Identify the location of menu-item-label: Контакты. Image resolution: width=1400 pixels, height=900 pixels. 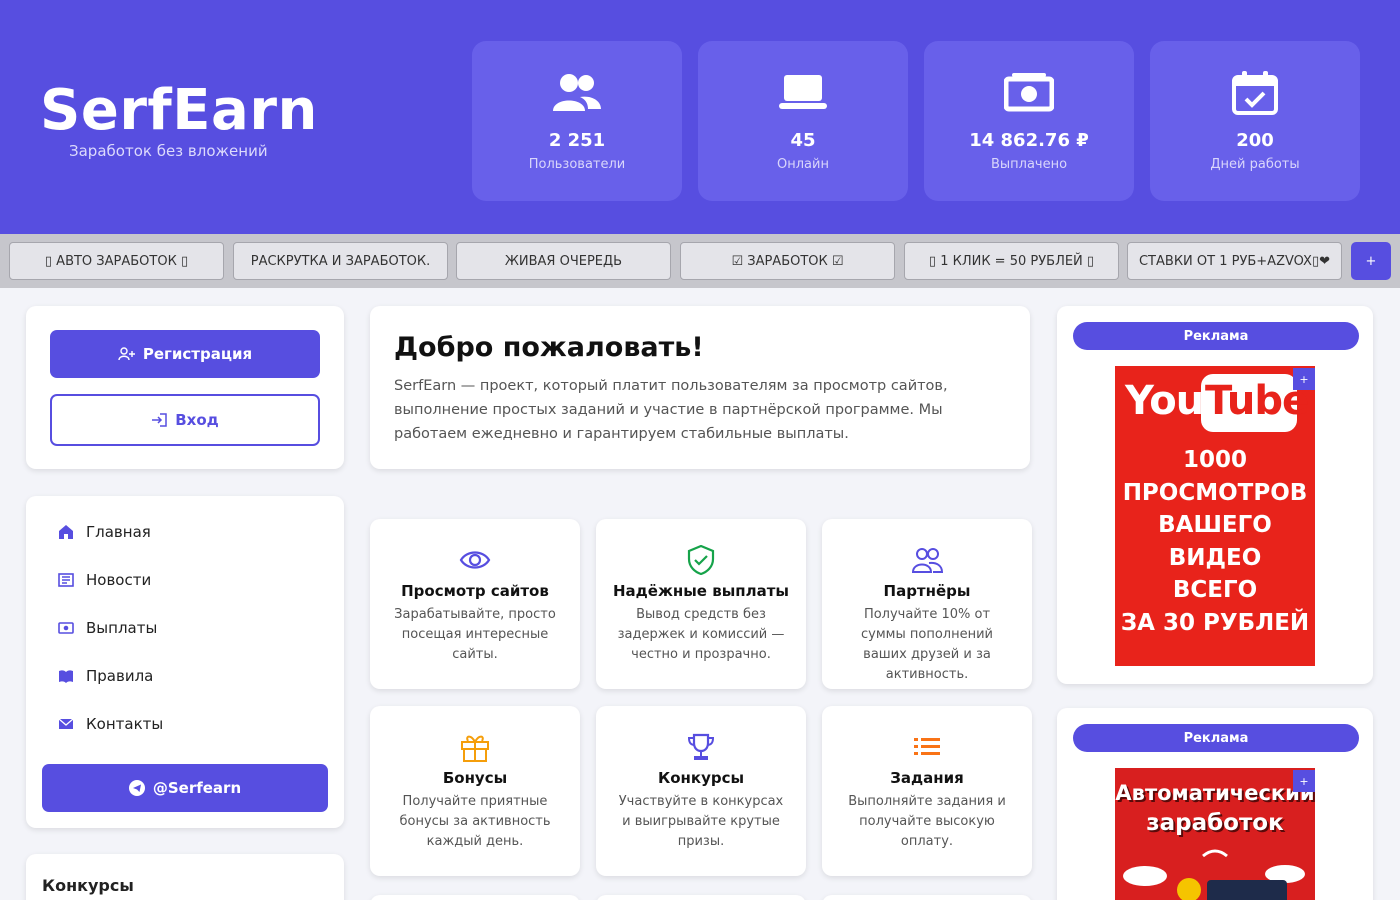
(125, 724).